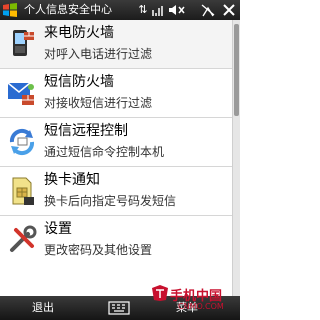 This screenshot has height=320, width=320. I want to click on item-description: 对呼入电话进行过滤, so click(98, 54).